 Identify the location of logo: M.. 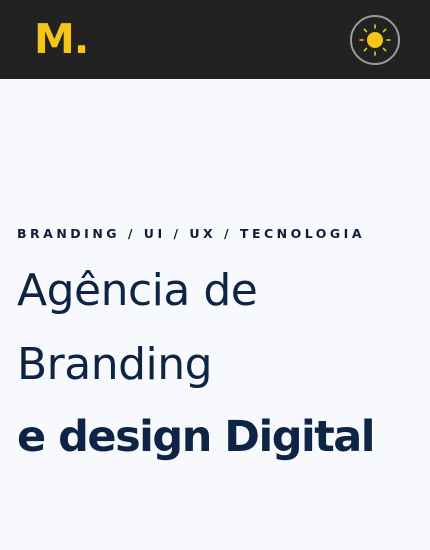
(61, 39).